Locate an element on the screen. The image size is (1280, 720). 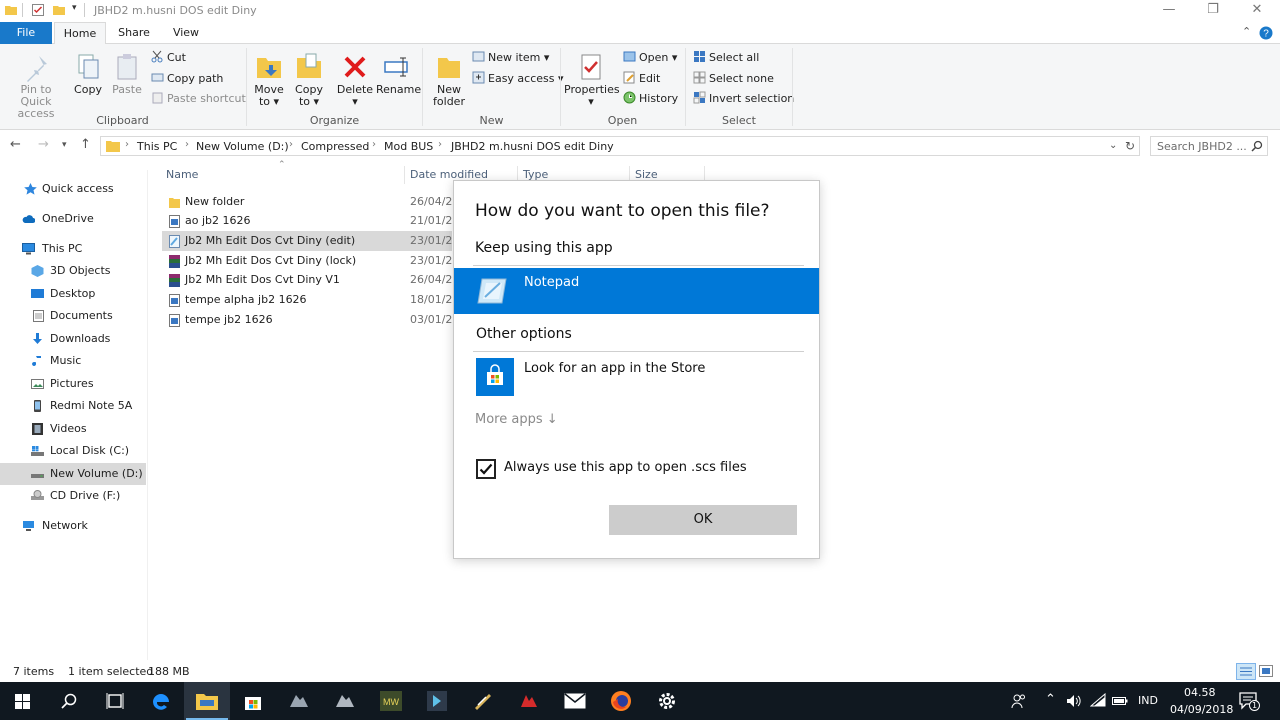
back-arrow-icon: ← is located at coordinates (15, 144).